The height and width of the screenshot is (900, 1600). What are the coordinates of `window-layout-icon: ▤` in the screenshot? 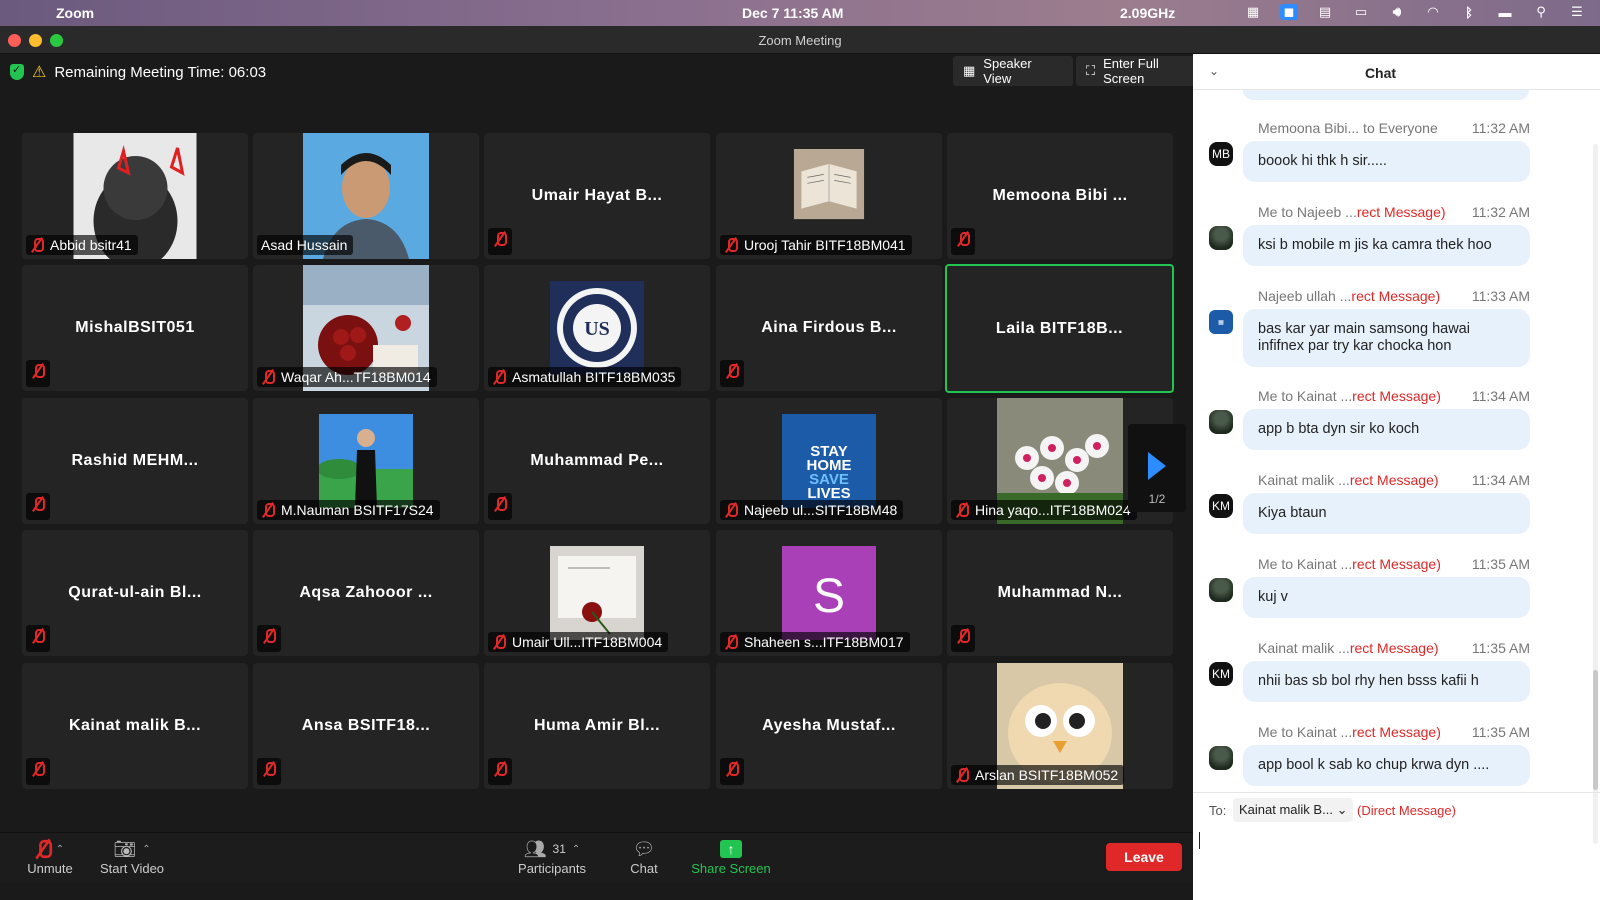 It's located at (1325, 12).